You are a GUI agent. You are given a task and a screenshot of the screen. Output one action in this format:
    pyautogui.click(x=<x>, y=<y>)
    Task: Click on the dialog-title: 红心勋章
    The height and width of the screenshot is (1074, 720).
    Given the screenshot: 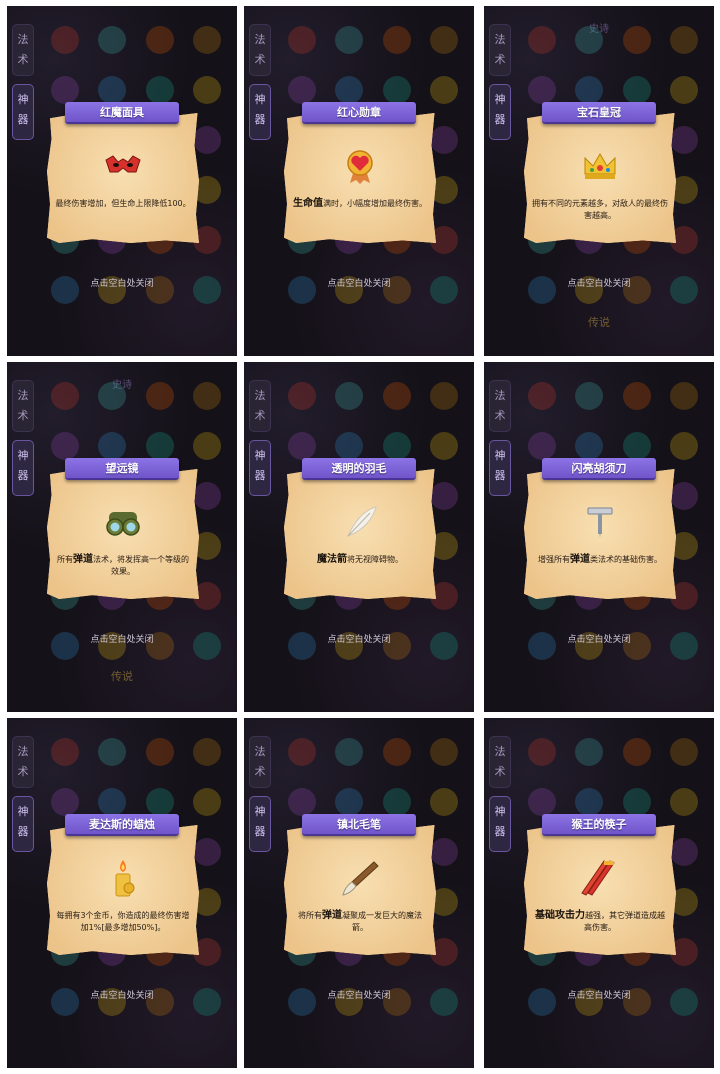 What is the action you would take?
    pyautogui.click(x=359, y=113)
    